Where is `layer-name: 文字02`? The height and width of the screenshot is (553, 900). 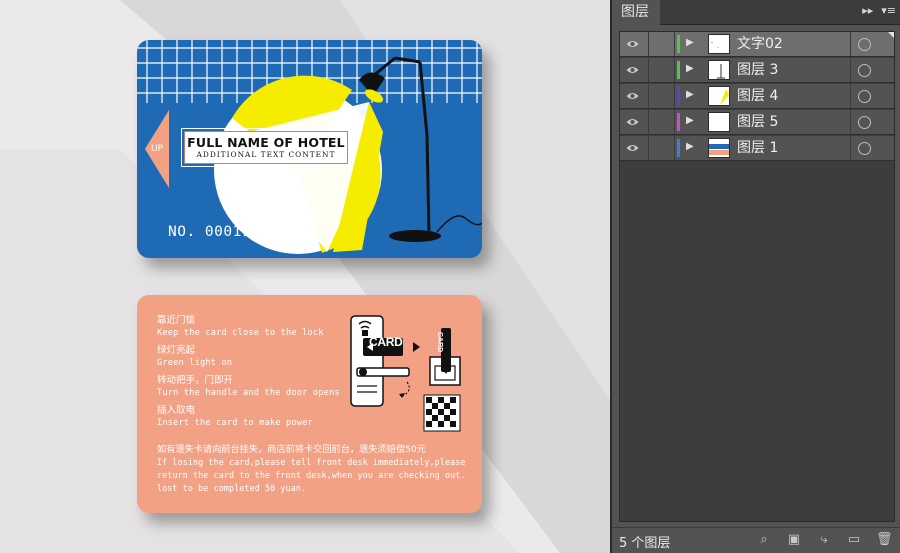
layer-name: 文字02 is located at coordinates (760, 44).